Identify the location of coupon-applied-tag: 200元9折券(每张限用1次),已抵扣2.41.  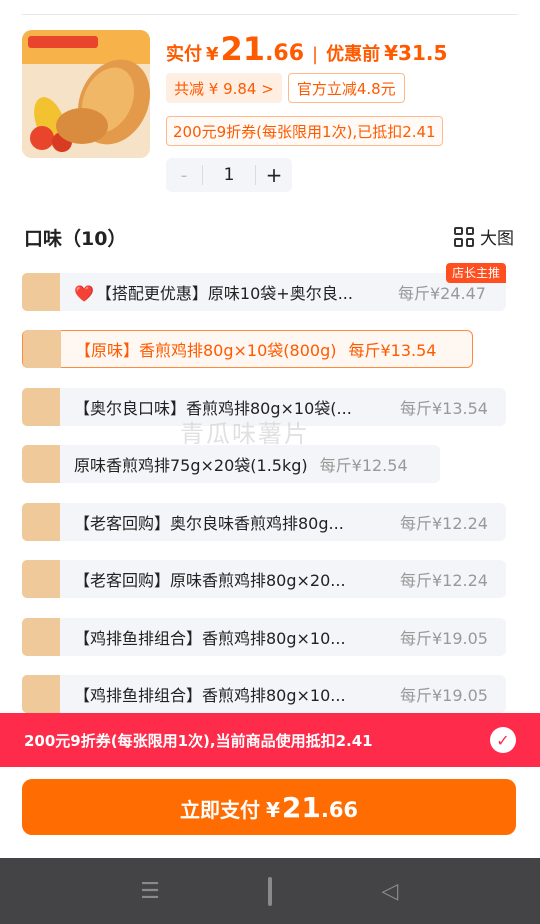
(304, 131).